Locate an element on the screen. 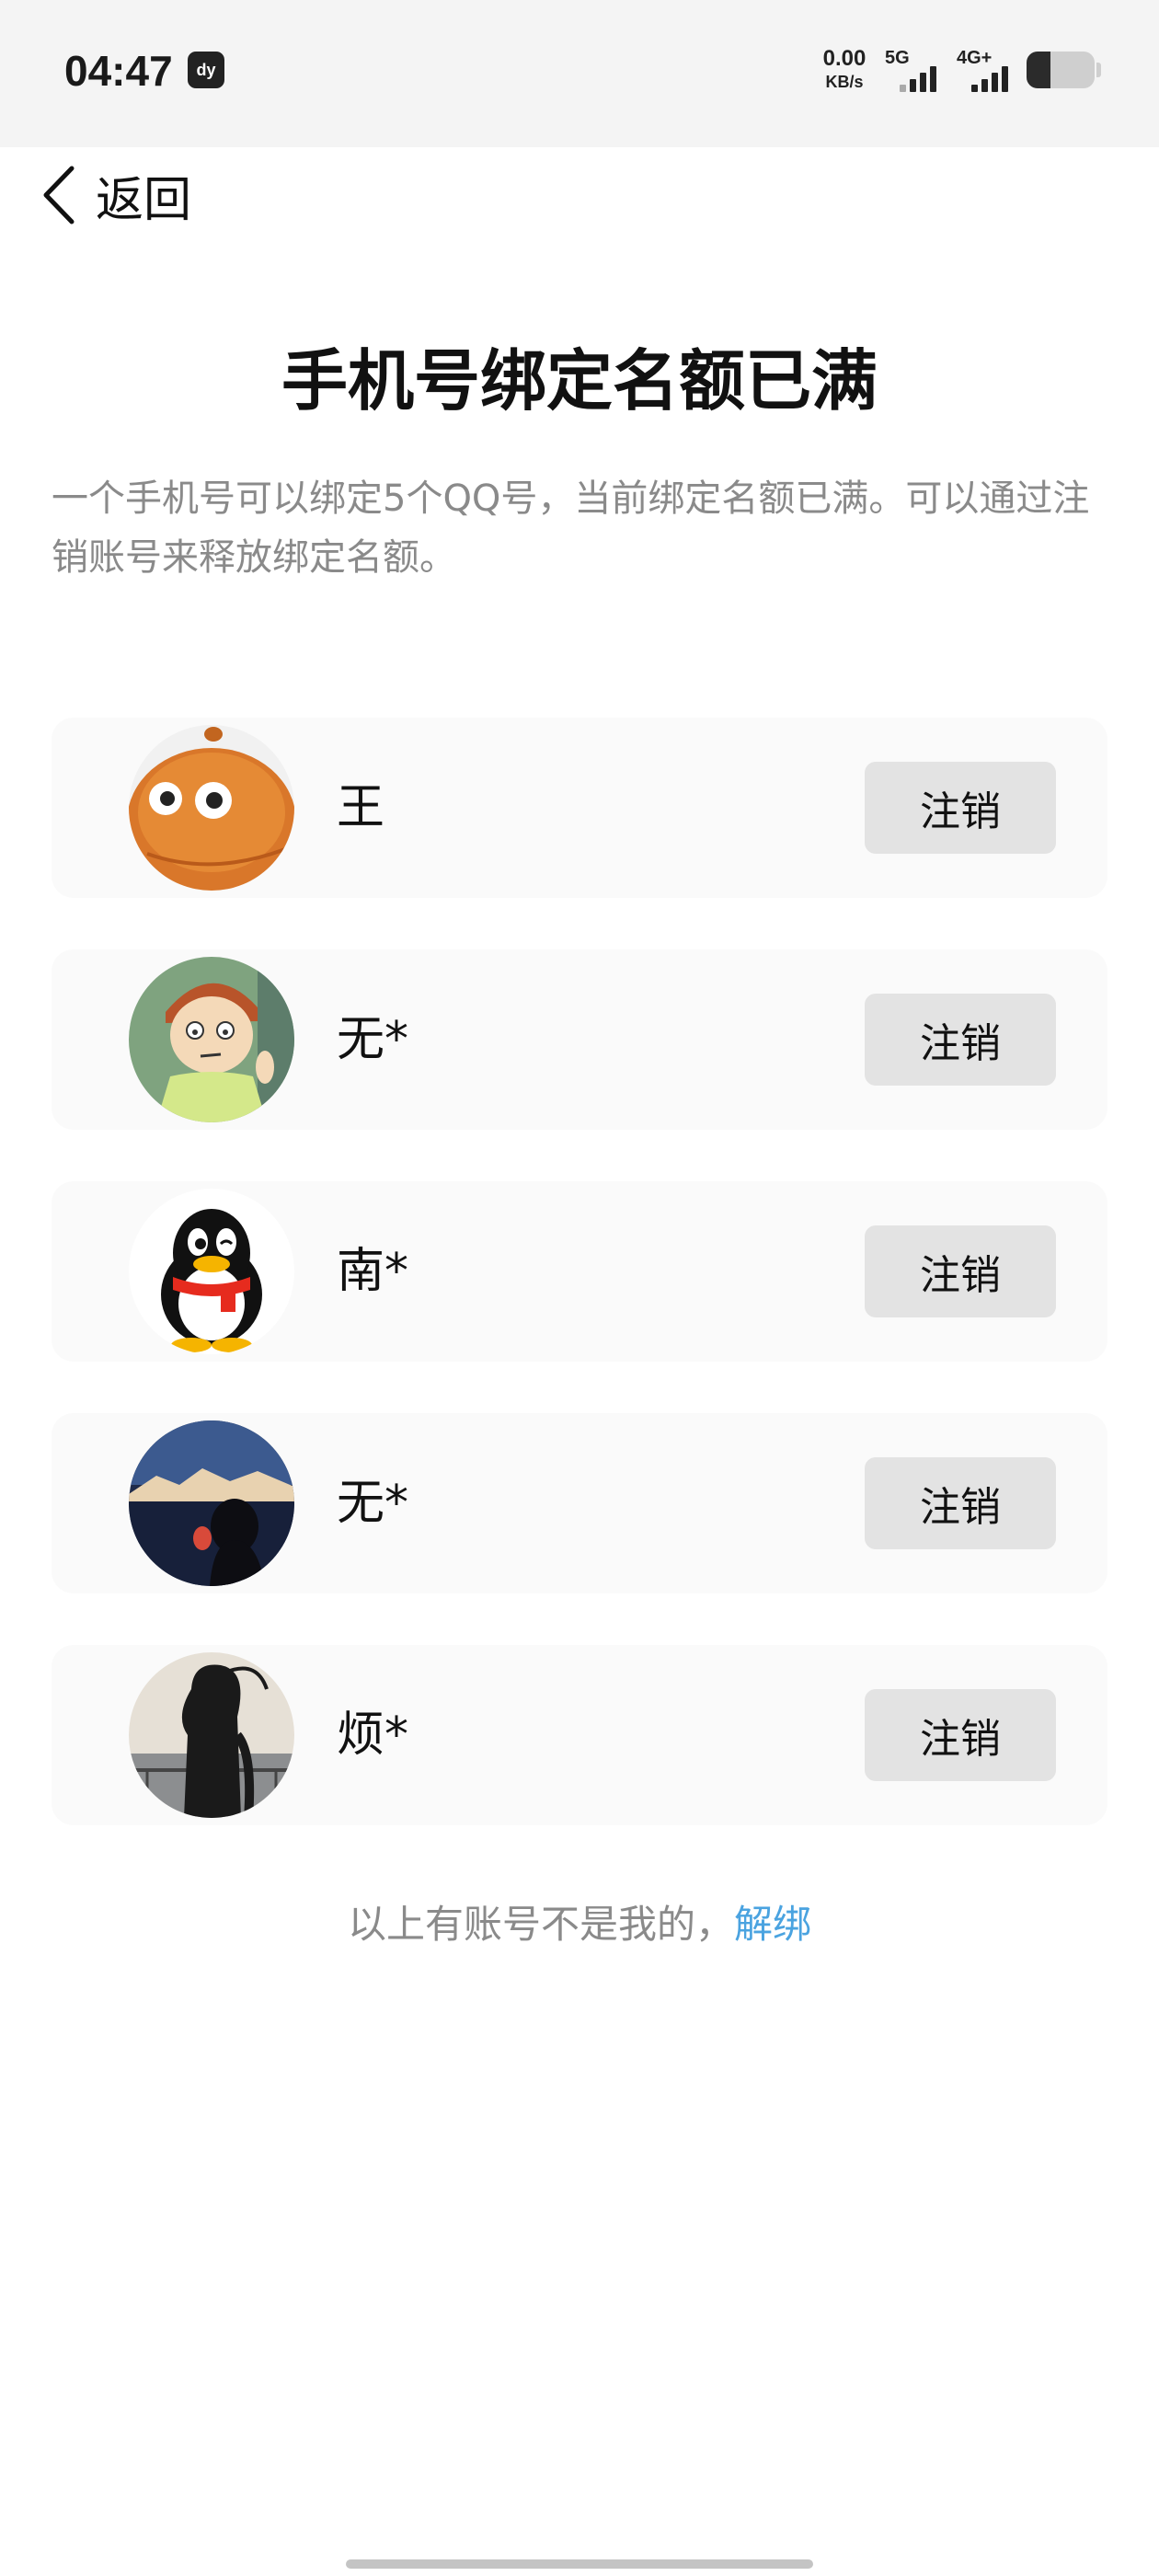 The image size is (1159, 2576). battery-level-fill is located at coordinates (1038, 70).